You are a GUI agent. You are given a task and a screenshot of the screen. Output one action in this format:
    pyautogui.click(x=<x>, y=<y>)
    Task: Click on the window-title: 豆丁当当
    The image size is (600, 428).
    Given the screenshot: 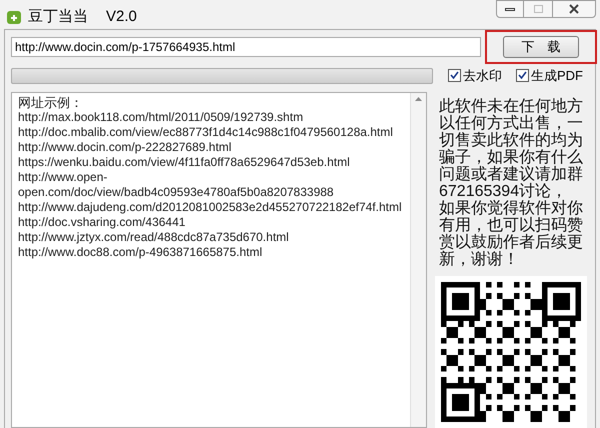 What is the action you would take?
    pyautogui.click(x=58, y=17)
    